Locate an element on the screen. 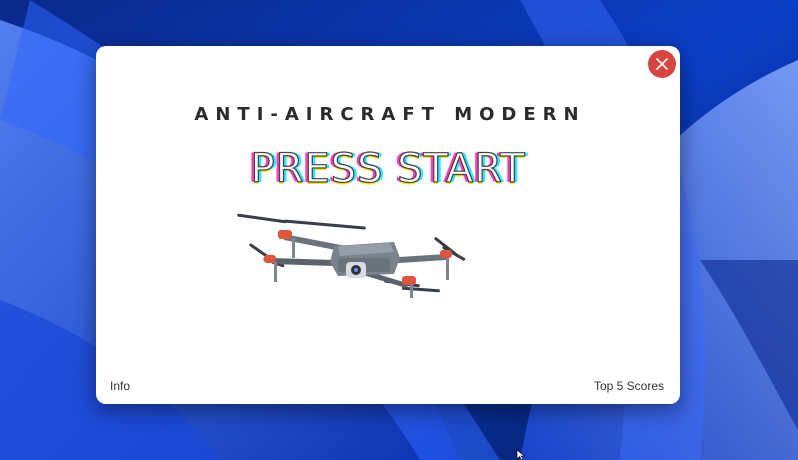 This screenshot has width=798, height=460. game-subtitle: ANTI-AIRCRAFT MODERN is located at coordinates (390, 114).